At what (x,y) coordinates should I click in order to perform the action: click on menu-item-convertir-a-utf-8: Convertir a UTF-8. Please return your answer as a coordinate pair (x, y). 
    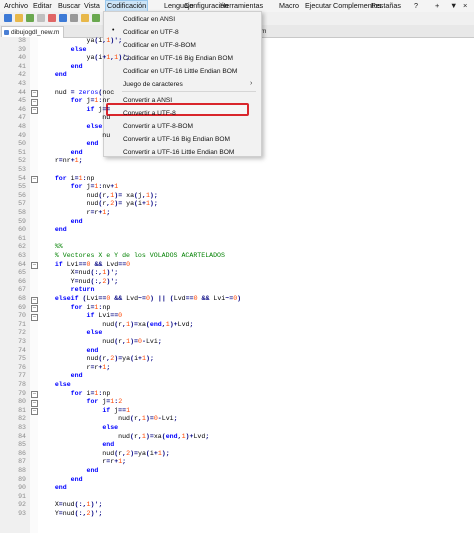
    Looking at the image, I should click on (149, 113).